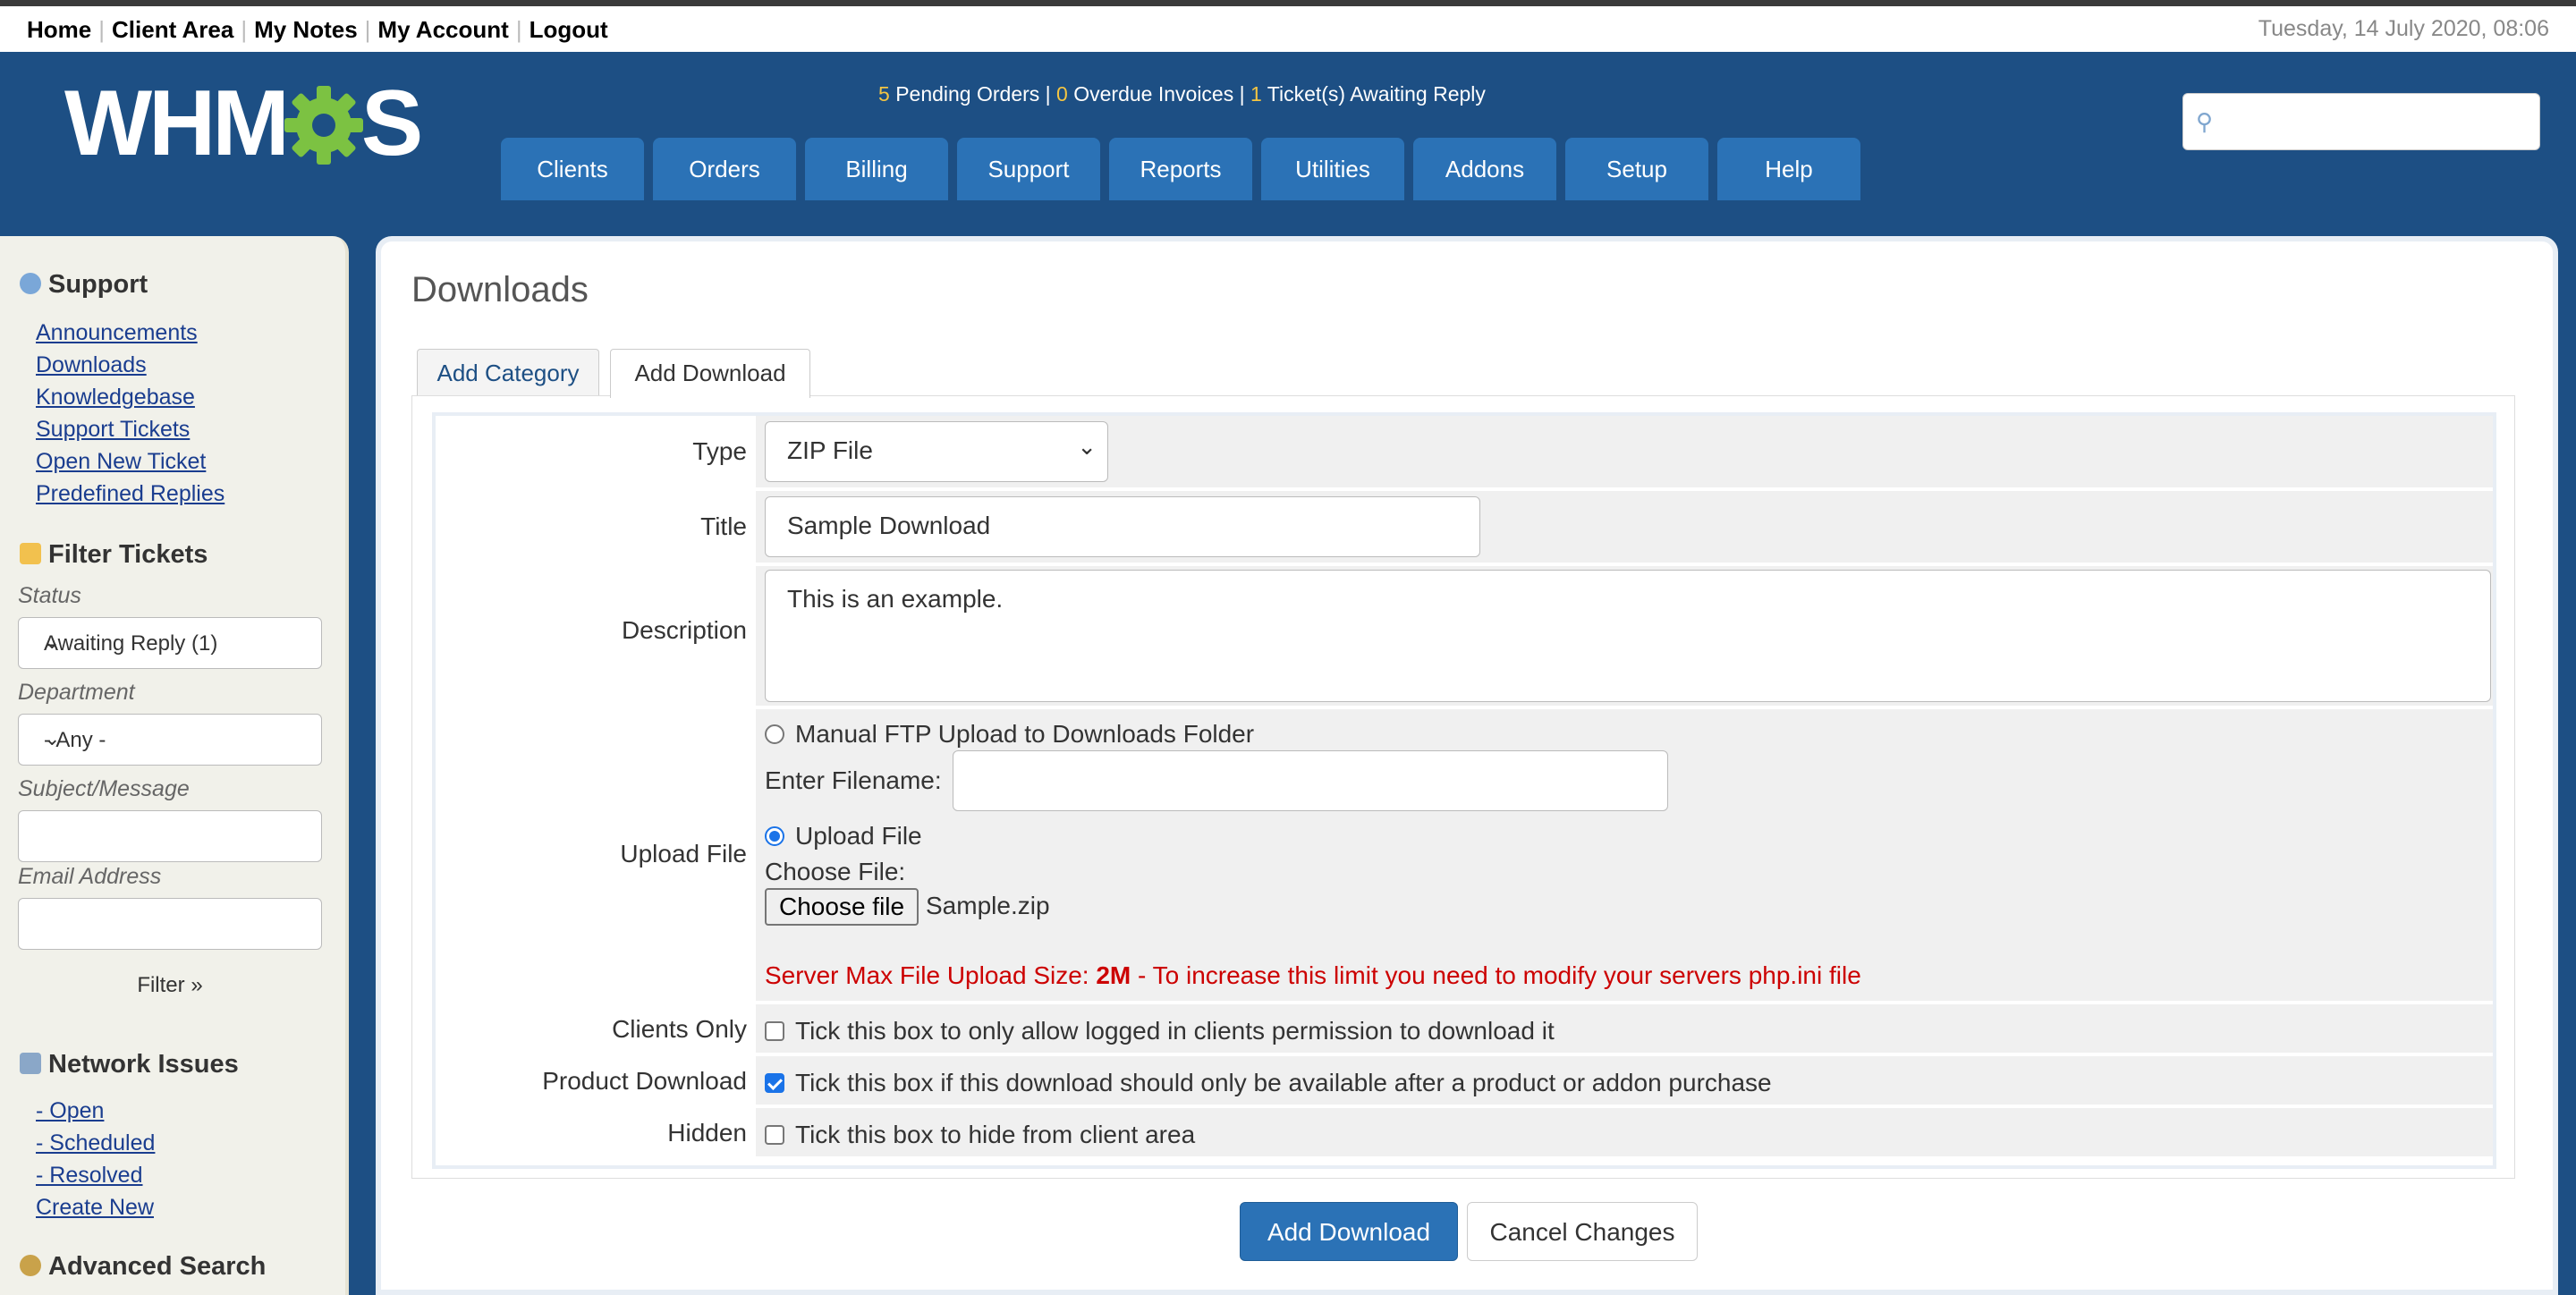 This screenshot has height=1295, width=2576. What do you see at coordinates (1464, 451) in the screenshot?
I see `type-row: Type ZIP File ⌄` at bounding box center [1464, 451].